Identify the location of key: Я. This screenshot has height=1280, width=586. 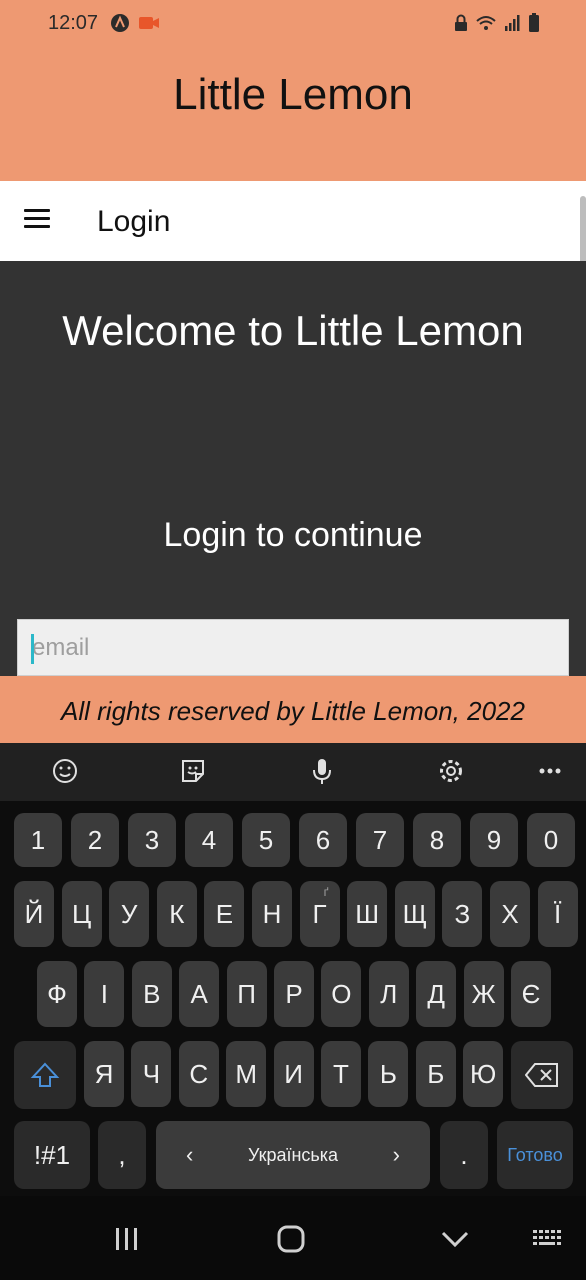
(104, 1074).